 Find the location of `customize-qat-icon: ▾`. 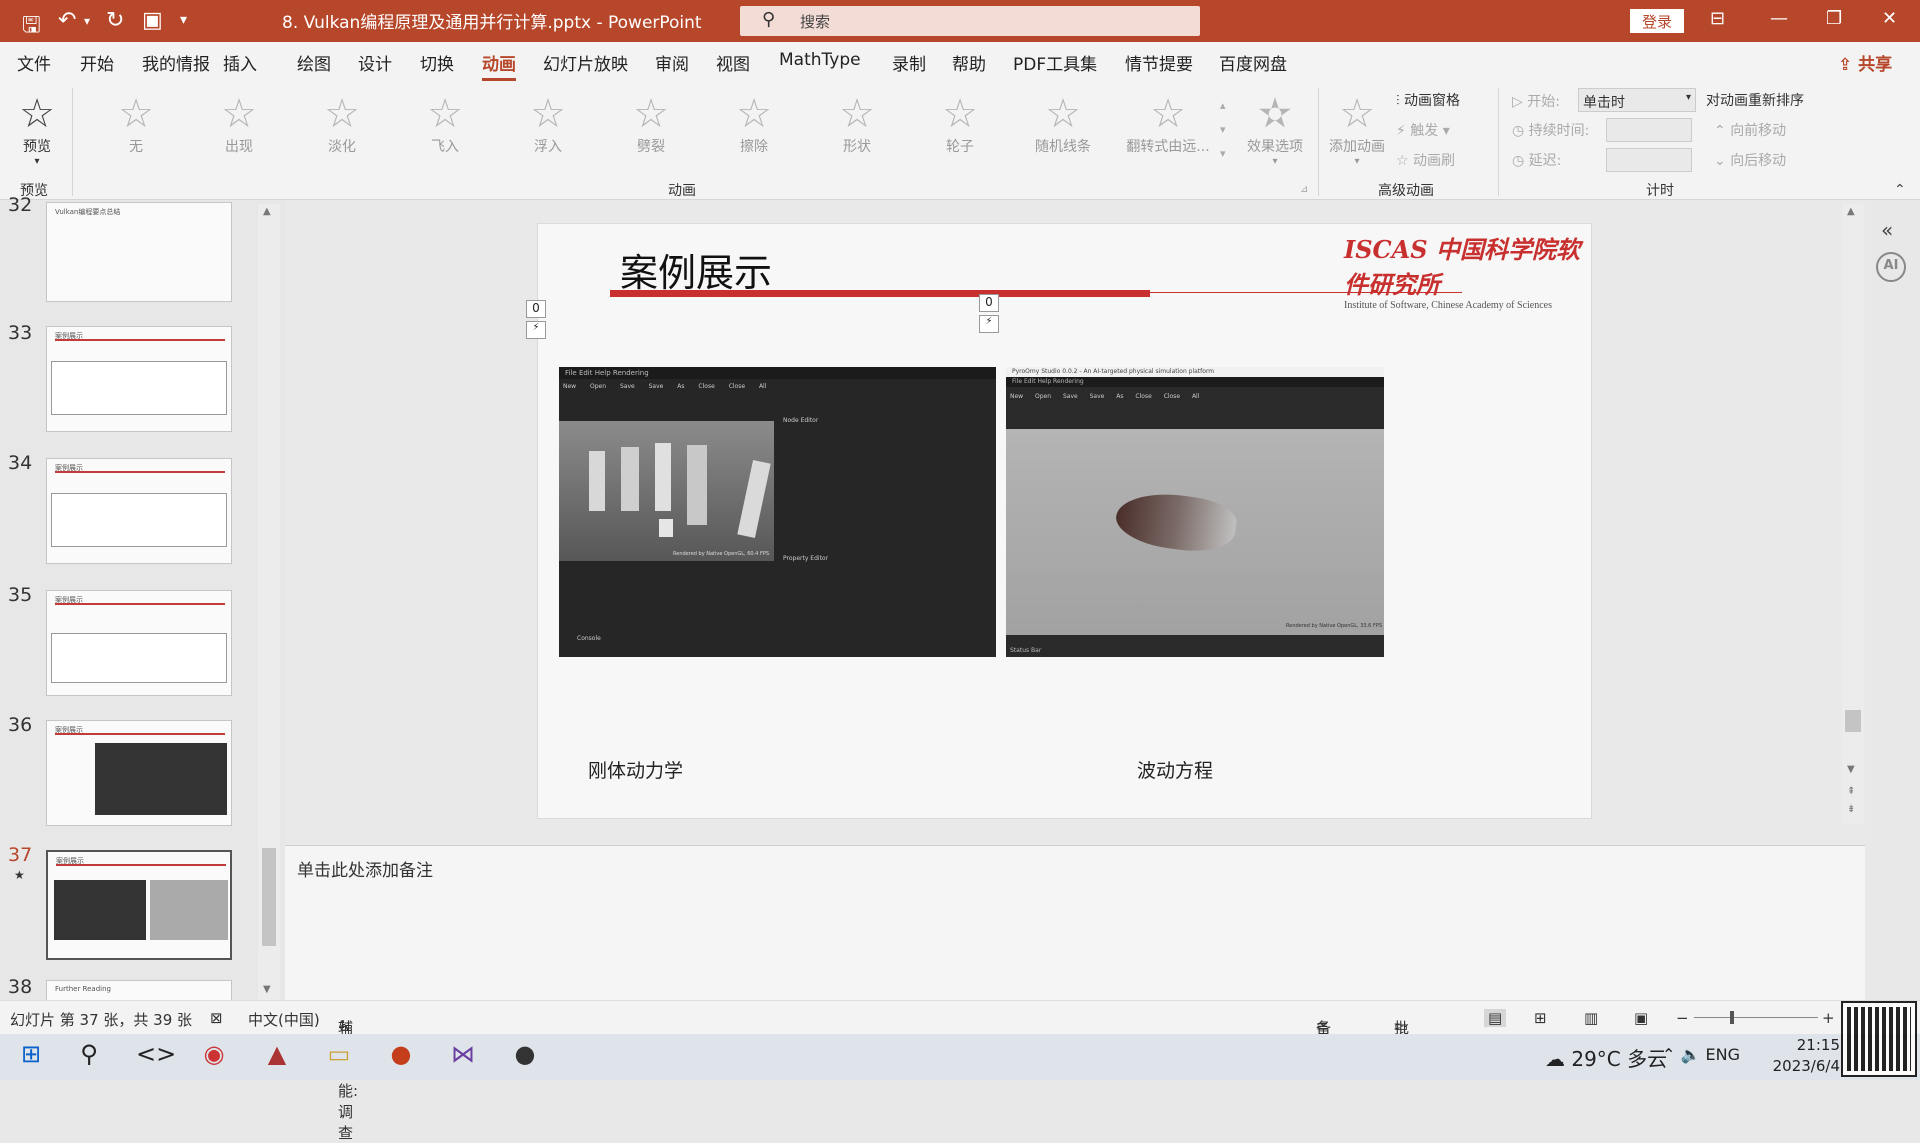

customize-qat-icon: ▾ is located at coordinates (183, 20).